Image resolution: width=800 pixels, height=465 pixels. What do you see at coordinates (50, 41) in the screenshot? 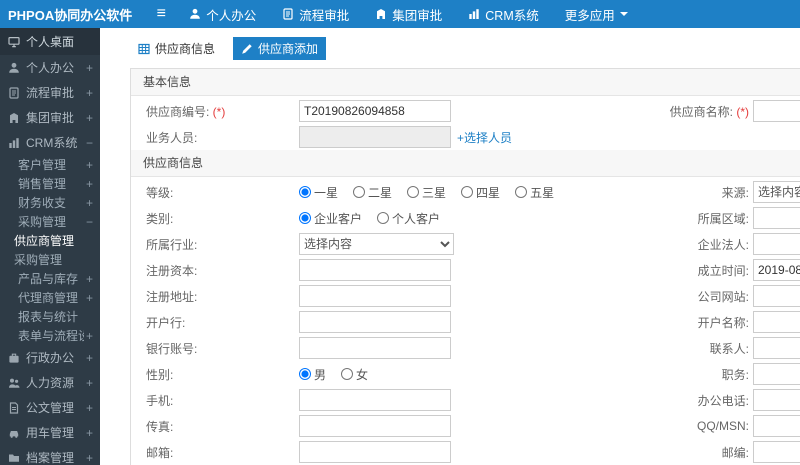
I see `sidebar-item: 个人桌面` at bounding box center [50, 41].